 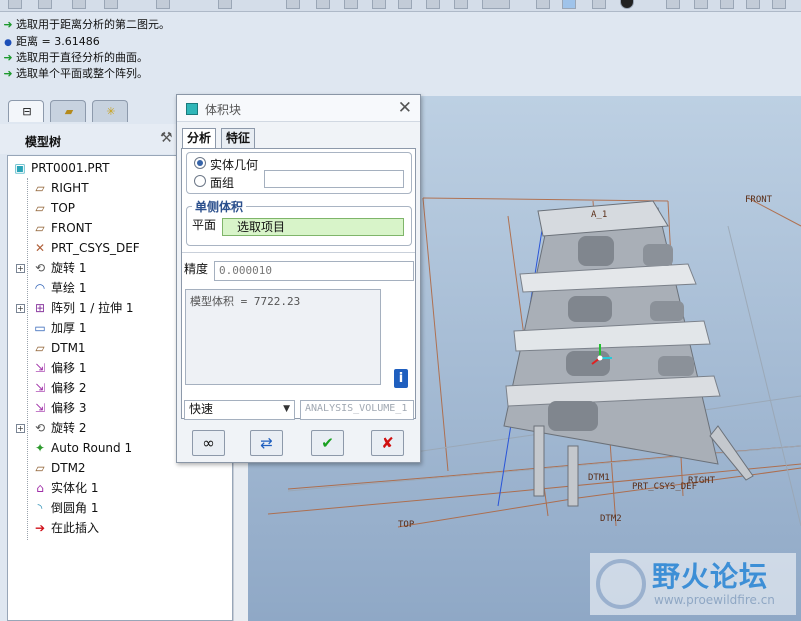 What do you see at coordinates (710, 576) in the screenshot?
I see `watermark-name: 野火论坛` at bounding box center [710, 576].